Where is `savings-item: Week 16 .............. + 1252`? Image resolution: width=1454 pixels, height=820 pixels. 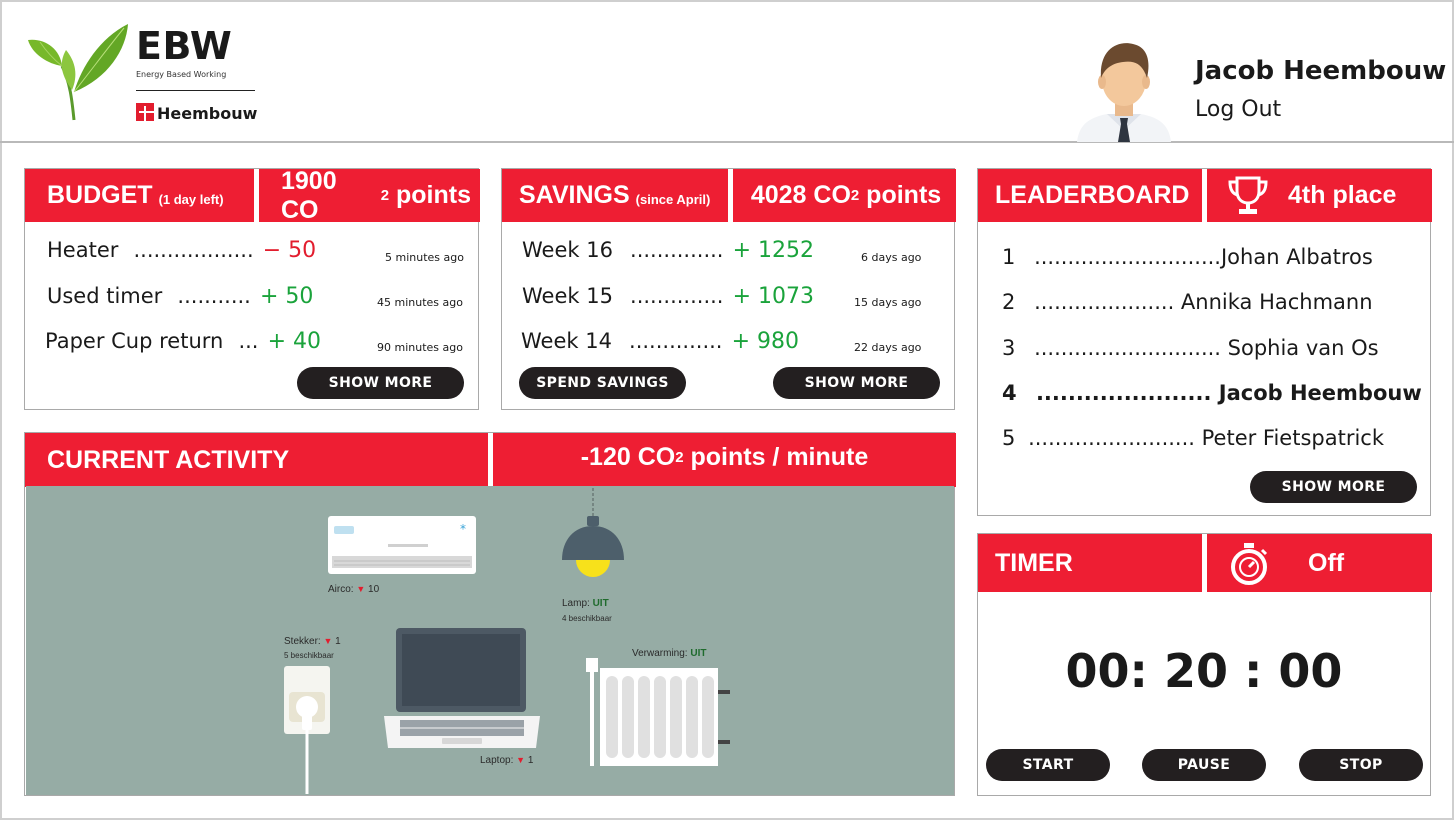 savings-item: Week 16 .............. + 1252 is located at coordinates (668, 250).